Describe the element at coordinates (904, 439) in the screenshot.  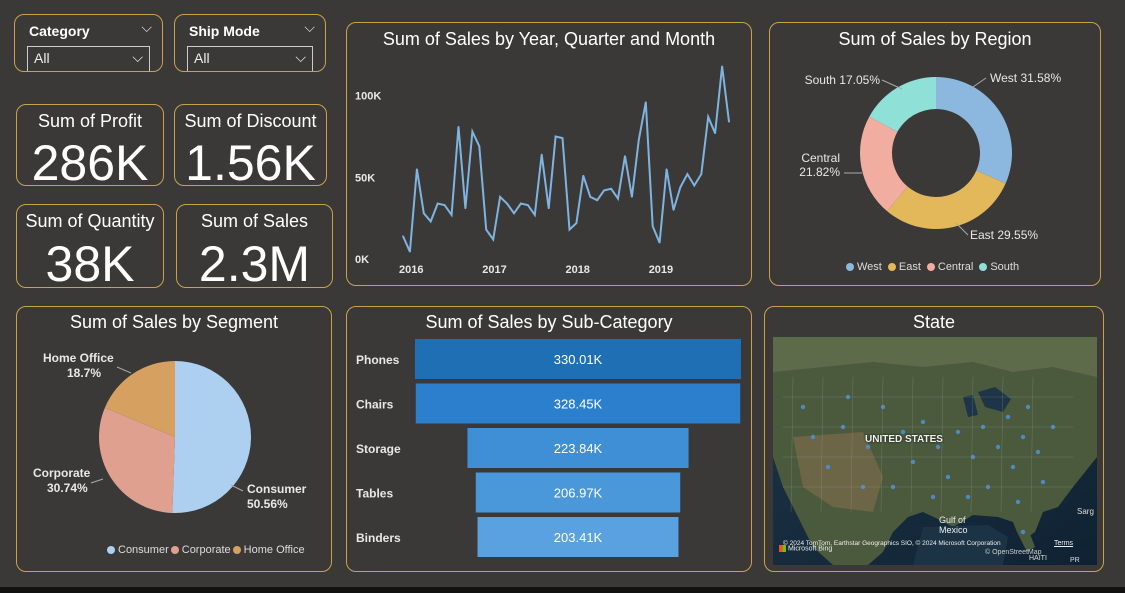
I see `map-country-label: UNITED STATES` at that location.